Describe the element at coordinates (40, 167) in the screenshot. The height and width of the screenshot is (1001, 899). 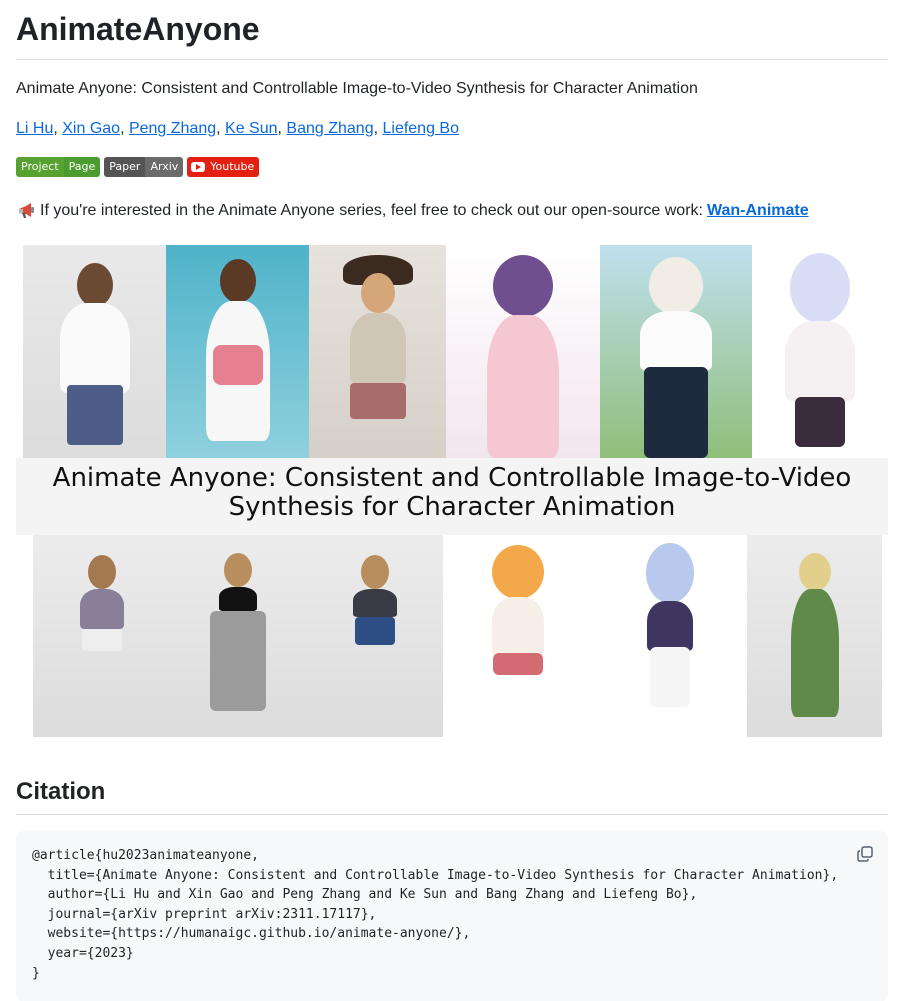
I see `badge-project-label: Project` at that location.